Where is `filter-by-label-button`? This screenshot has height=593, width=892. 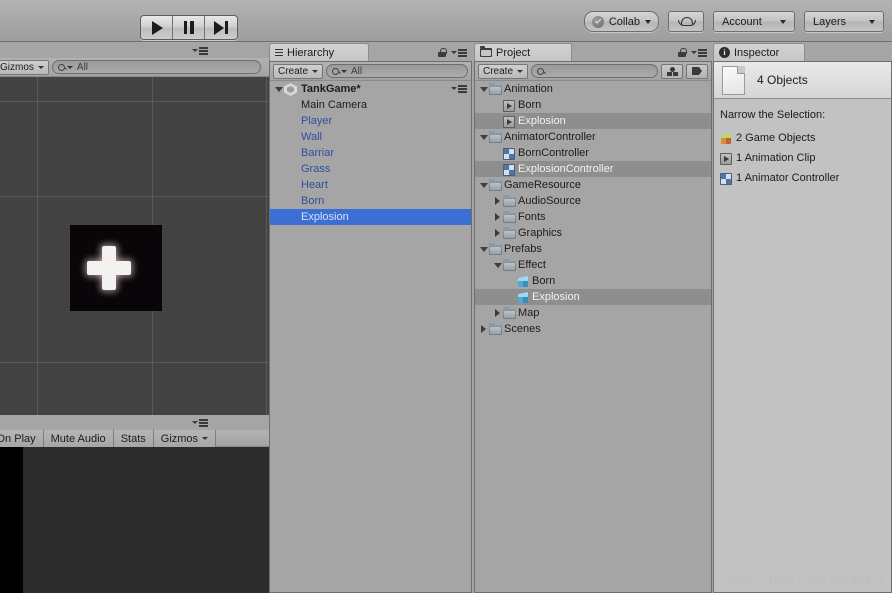 filter-by-label-button is located at coordinates (697, 71).